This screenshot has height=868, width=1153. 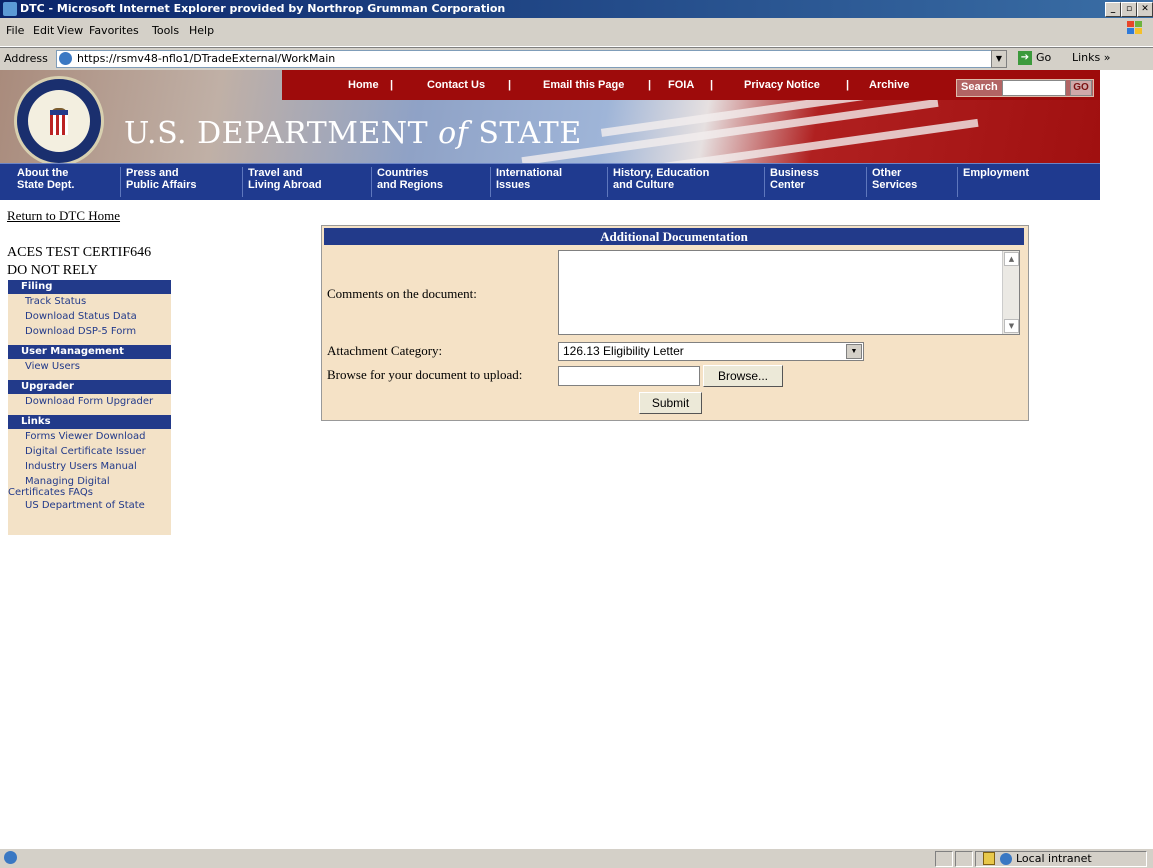 What do you see at coordinates (425, 374) in the screenshot?
I see `browse-label: Browse for your document to upload:` at bounding box center [425, 374].